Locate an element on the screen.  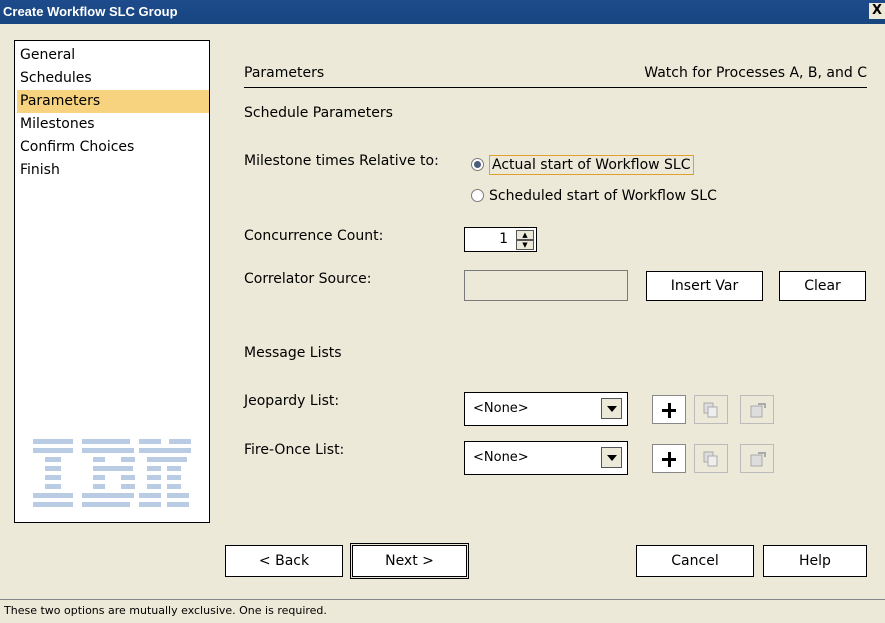
schedule-parameters-heading: Schedule Parameters is located at coordinates (318, 113).